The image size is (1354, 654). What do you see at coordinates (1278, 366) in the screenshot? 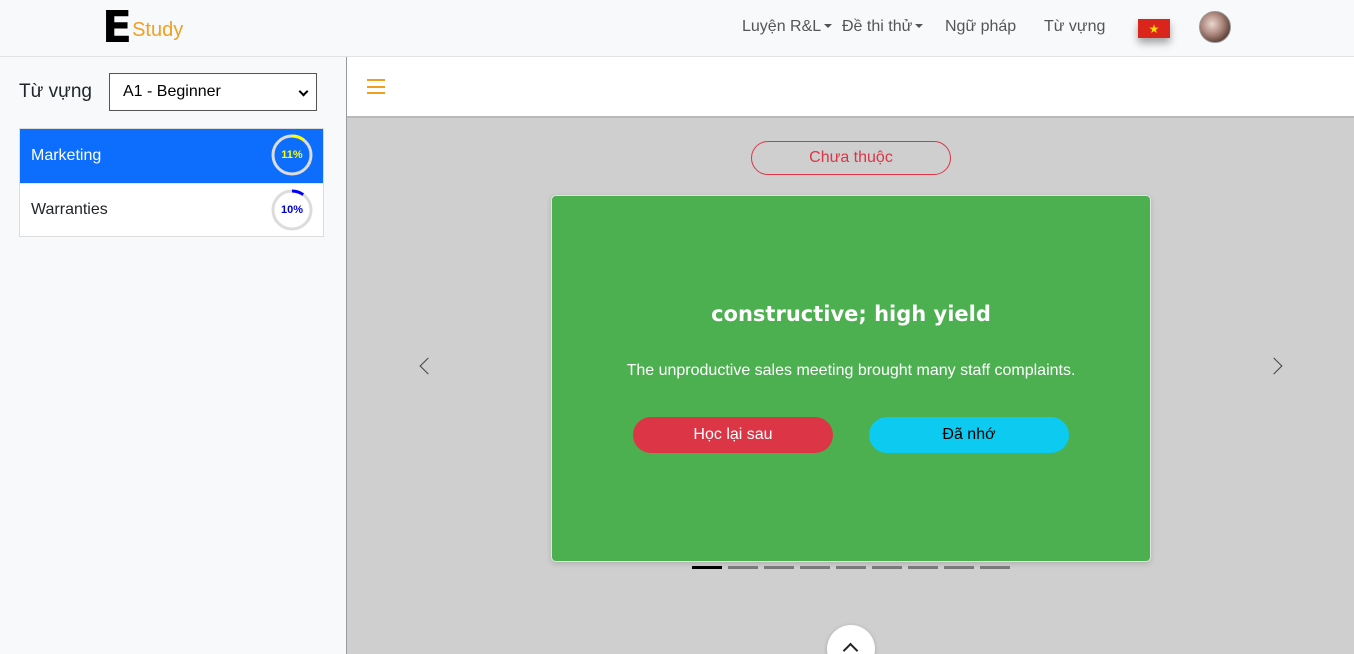
I see `chevron-right-icon` at bounding box center [1278, 366].